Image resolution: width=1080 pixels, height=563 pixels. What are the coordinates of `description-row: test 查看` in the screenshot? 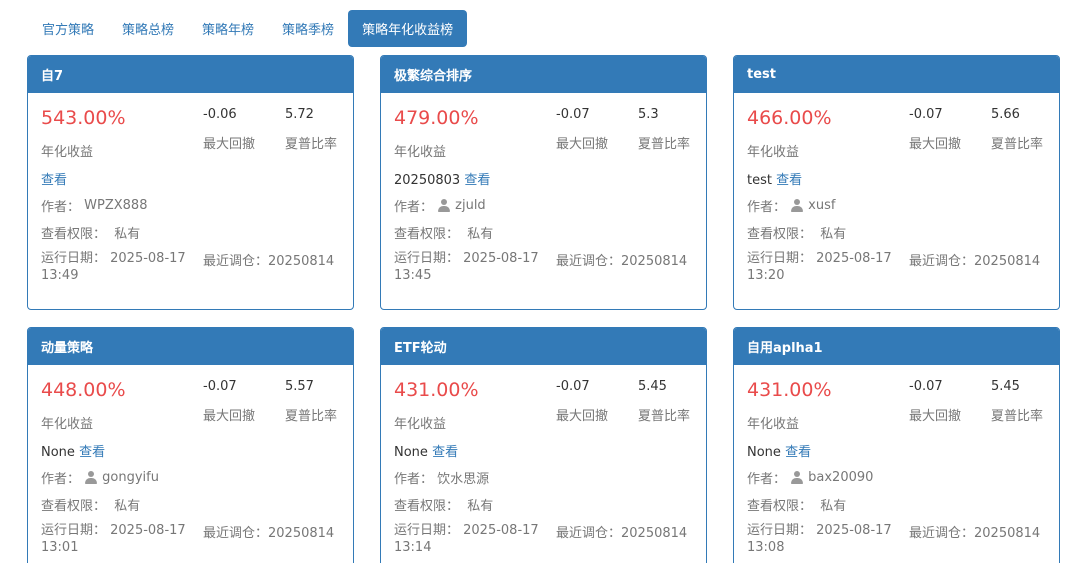 It's located at (774, 178).